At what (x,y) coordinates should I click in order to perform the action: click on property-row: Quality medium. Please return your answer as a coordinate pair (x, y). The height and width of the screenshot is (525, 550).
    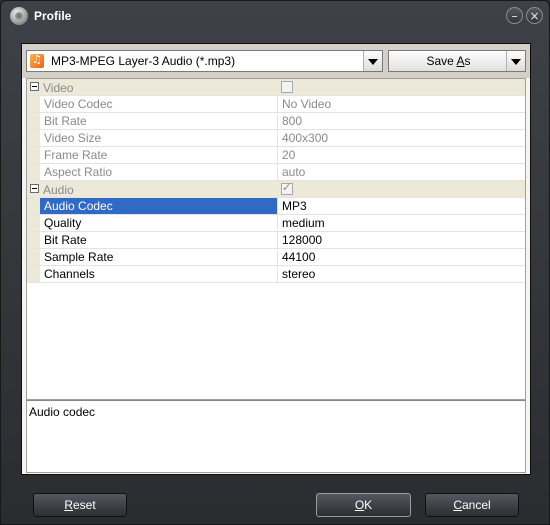
    Looking at the image, I should click on (276, 223).